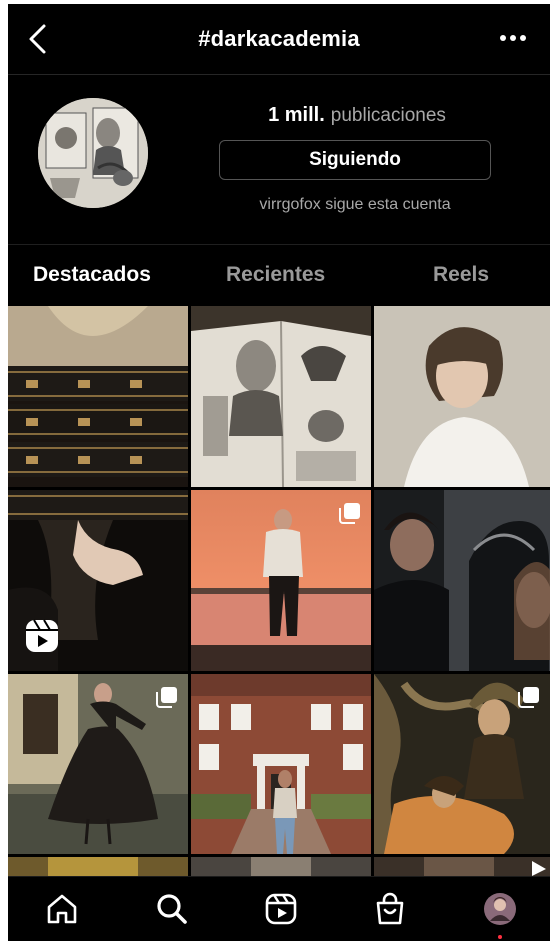  I want to click on profile-avatar, so click(500, 909).